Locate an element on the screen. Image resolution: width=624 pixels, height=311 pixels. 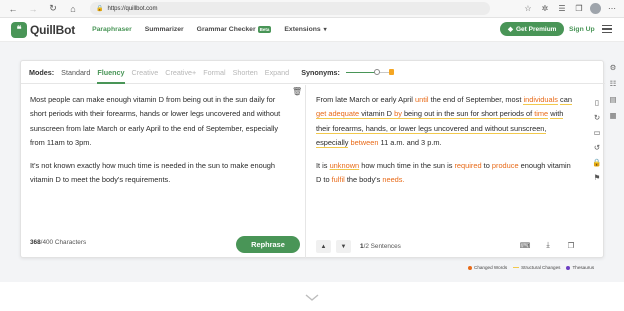
chevron-up-icon: ▲ is located at coordinates (323, 246).